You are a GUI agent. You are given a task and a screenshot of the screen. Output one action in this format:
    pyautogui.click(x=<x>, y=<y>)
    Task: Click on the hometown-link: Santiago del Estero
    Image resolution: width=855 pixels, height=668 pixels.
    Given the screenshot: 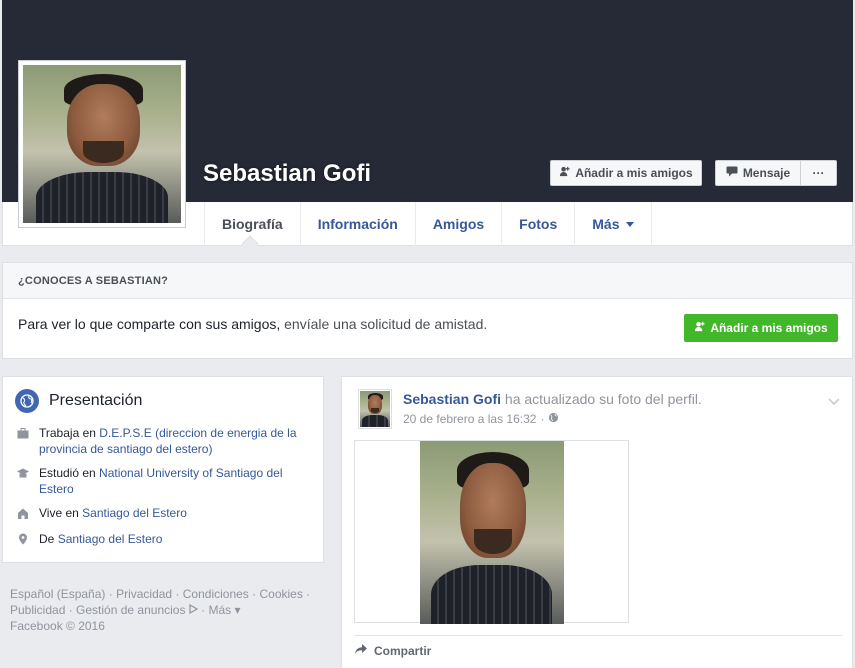 What is the action you would take?
    pyautogui.click(x=110, y=539)
    